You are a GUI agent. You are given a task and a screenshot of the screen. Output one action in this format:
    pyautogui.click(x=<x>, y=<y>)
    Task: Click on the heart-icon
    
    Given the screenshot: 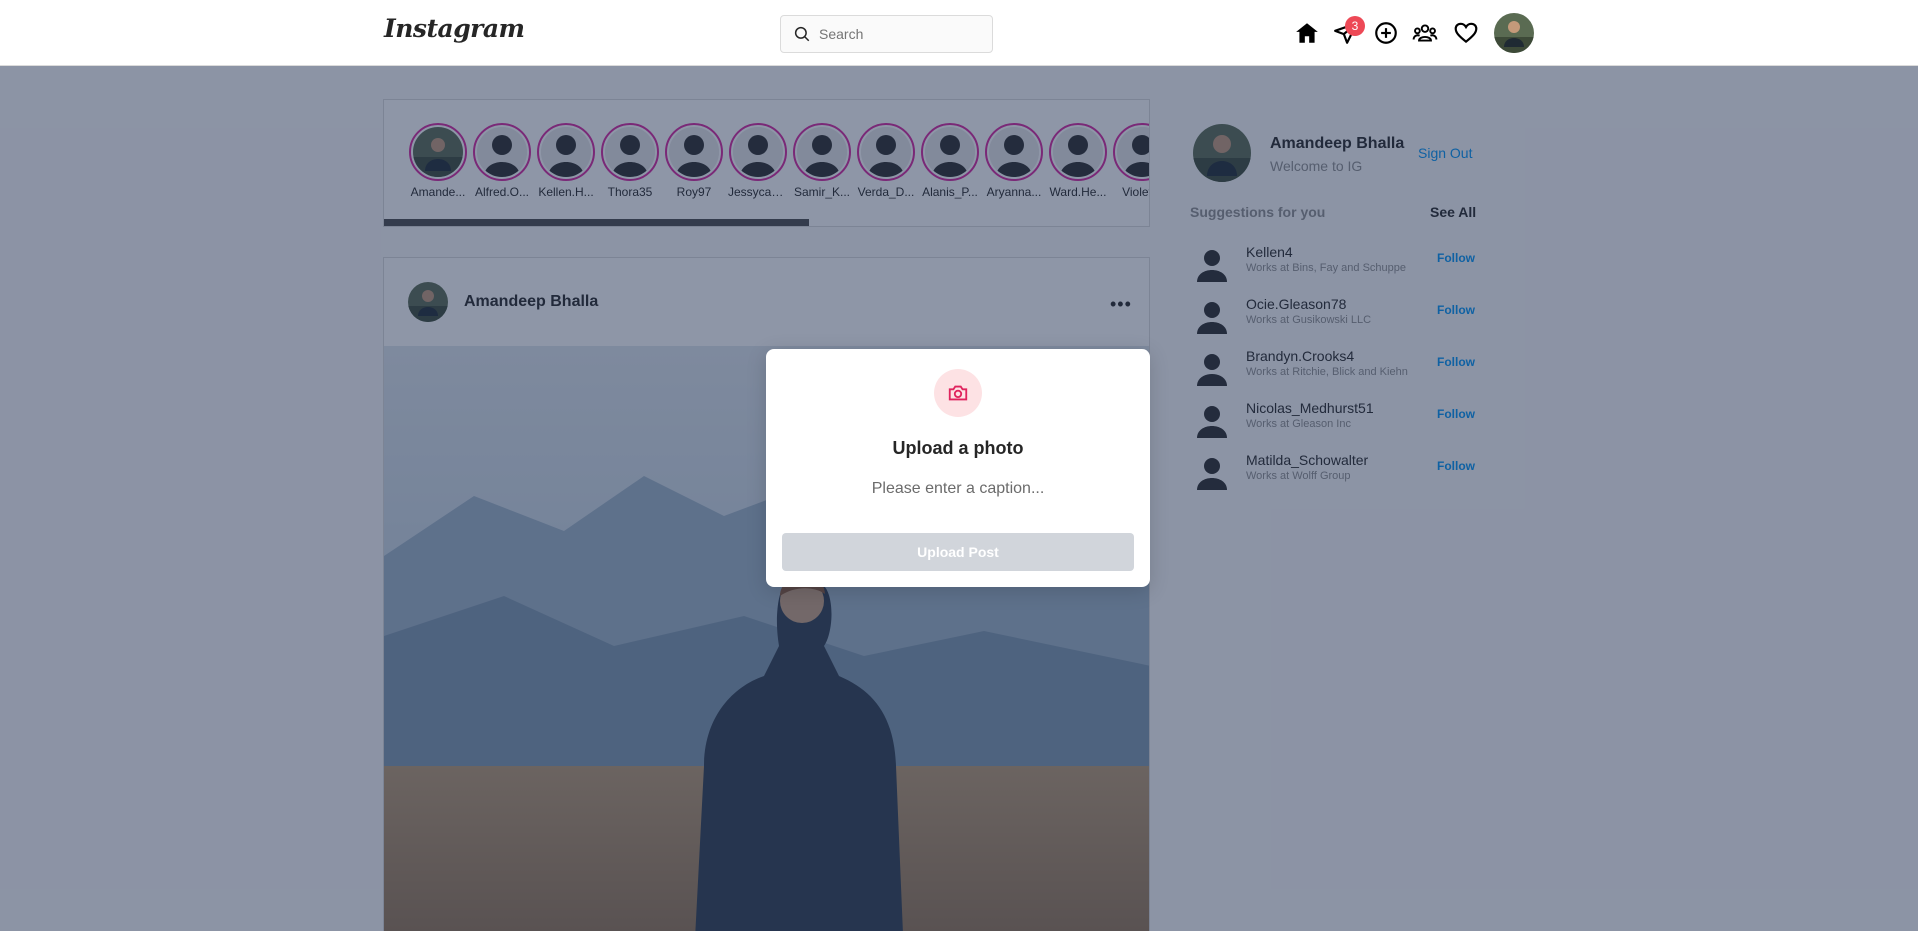 What is the action you would take?
    pyautogui.click(x=1466, y=33)
    